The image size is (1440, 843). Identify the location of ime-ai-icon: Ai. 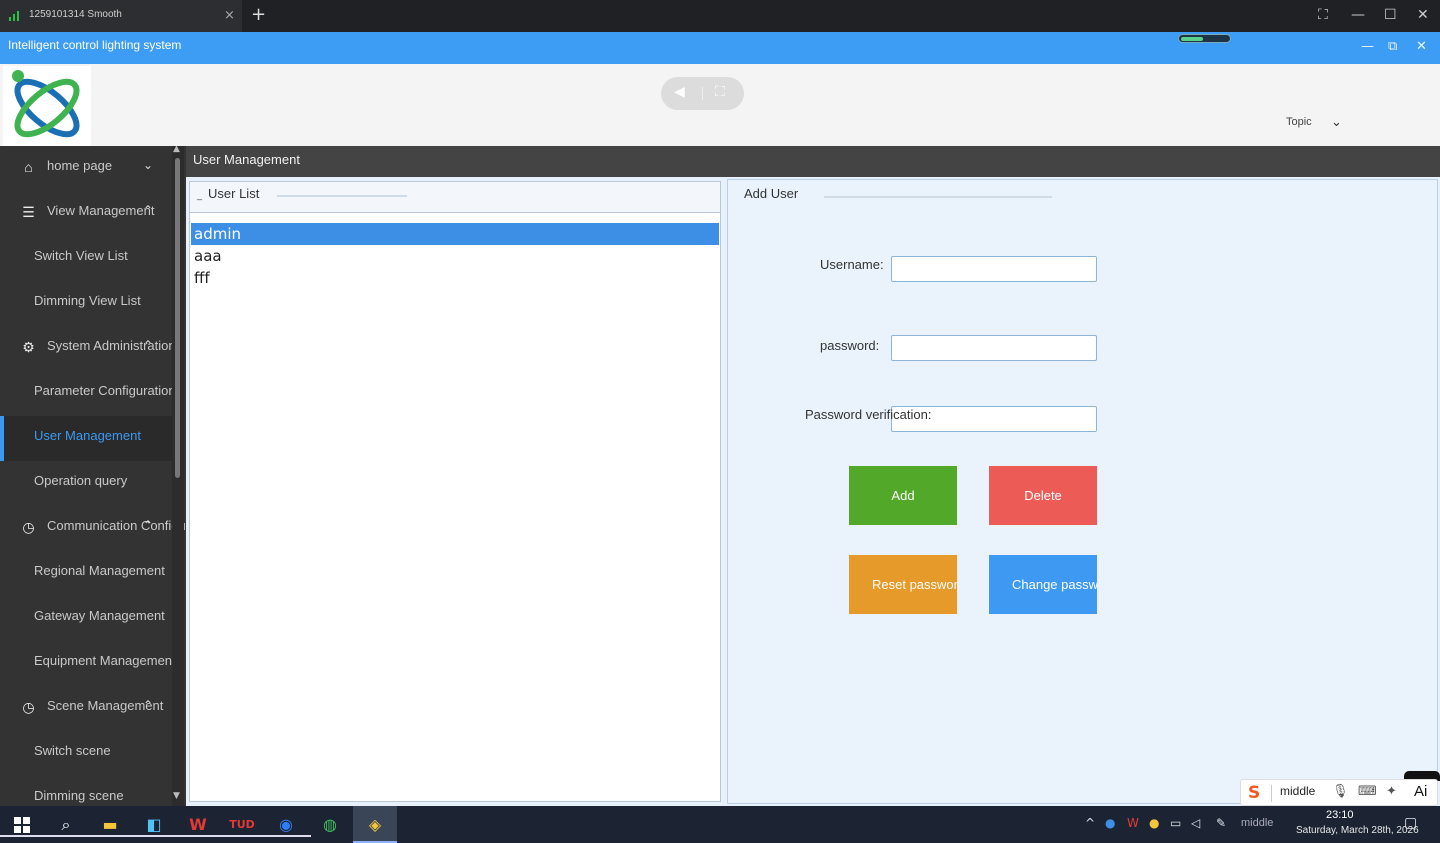
(1420, 791).